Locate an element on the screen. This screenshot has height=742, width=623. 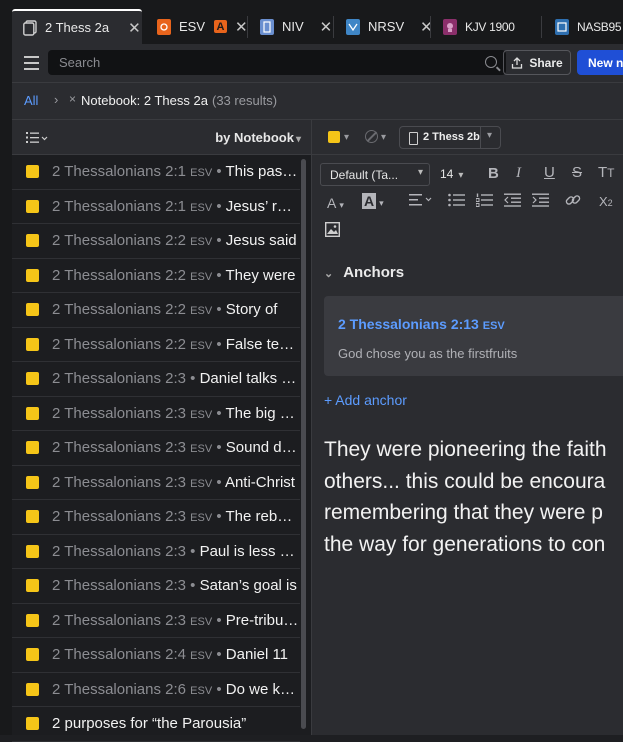
list-item: 2 Thessalonians 2:3 • Daniel talks about is located at coordinates (156, 379).